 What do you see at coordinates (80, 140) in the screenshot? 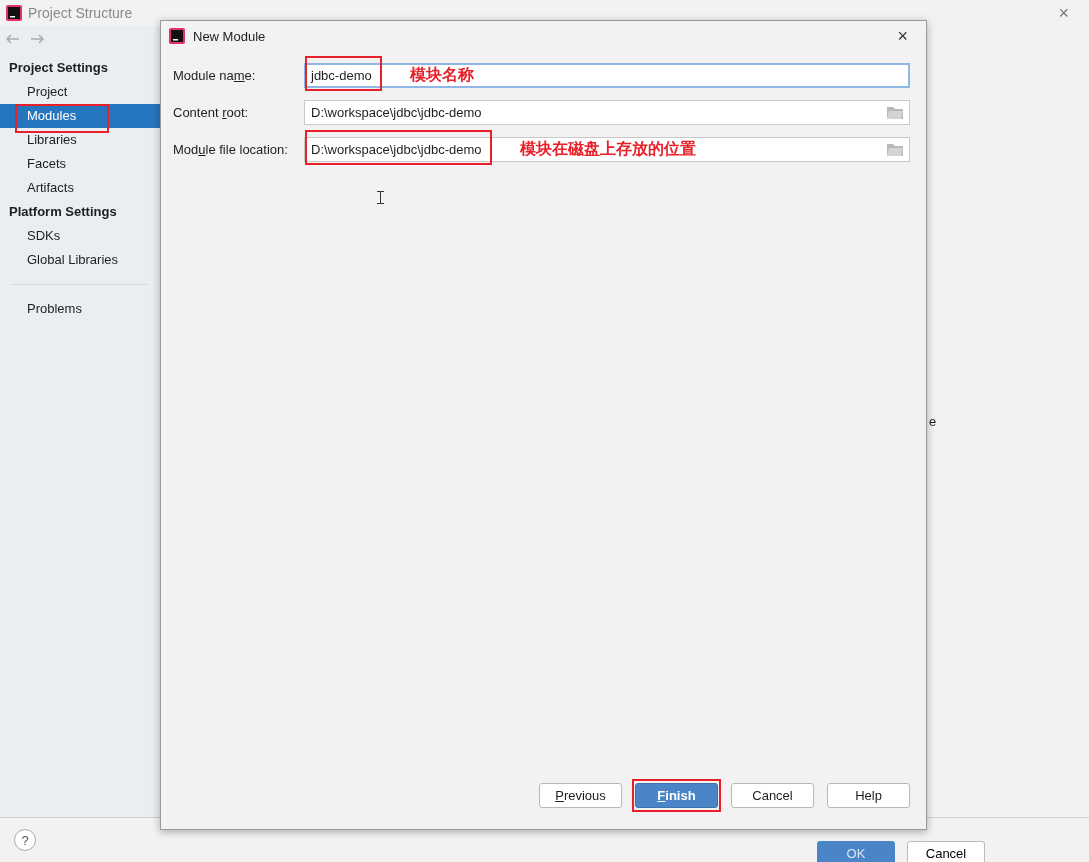
I see `sidebar-item: Libraries` at bounding box center [80, 140].